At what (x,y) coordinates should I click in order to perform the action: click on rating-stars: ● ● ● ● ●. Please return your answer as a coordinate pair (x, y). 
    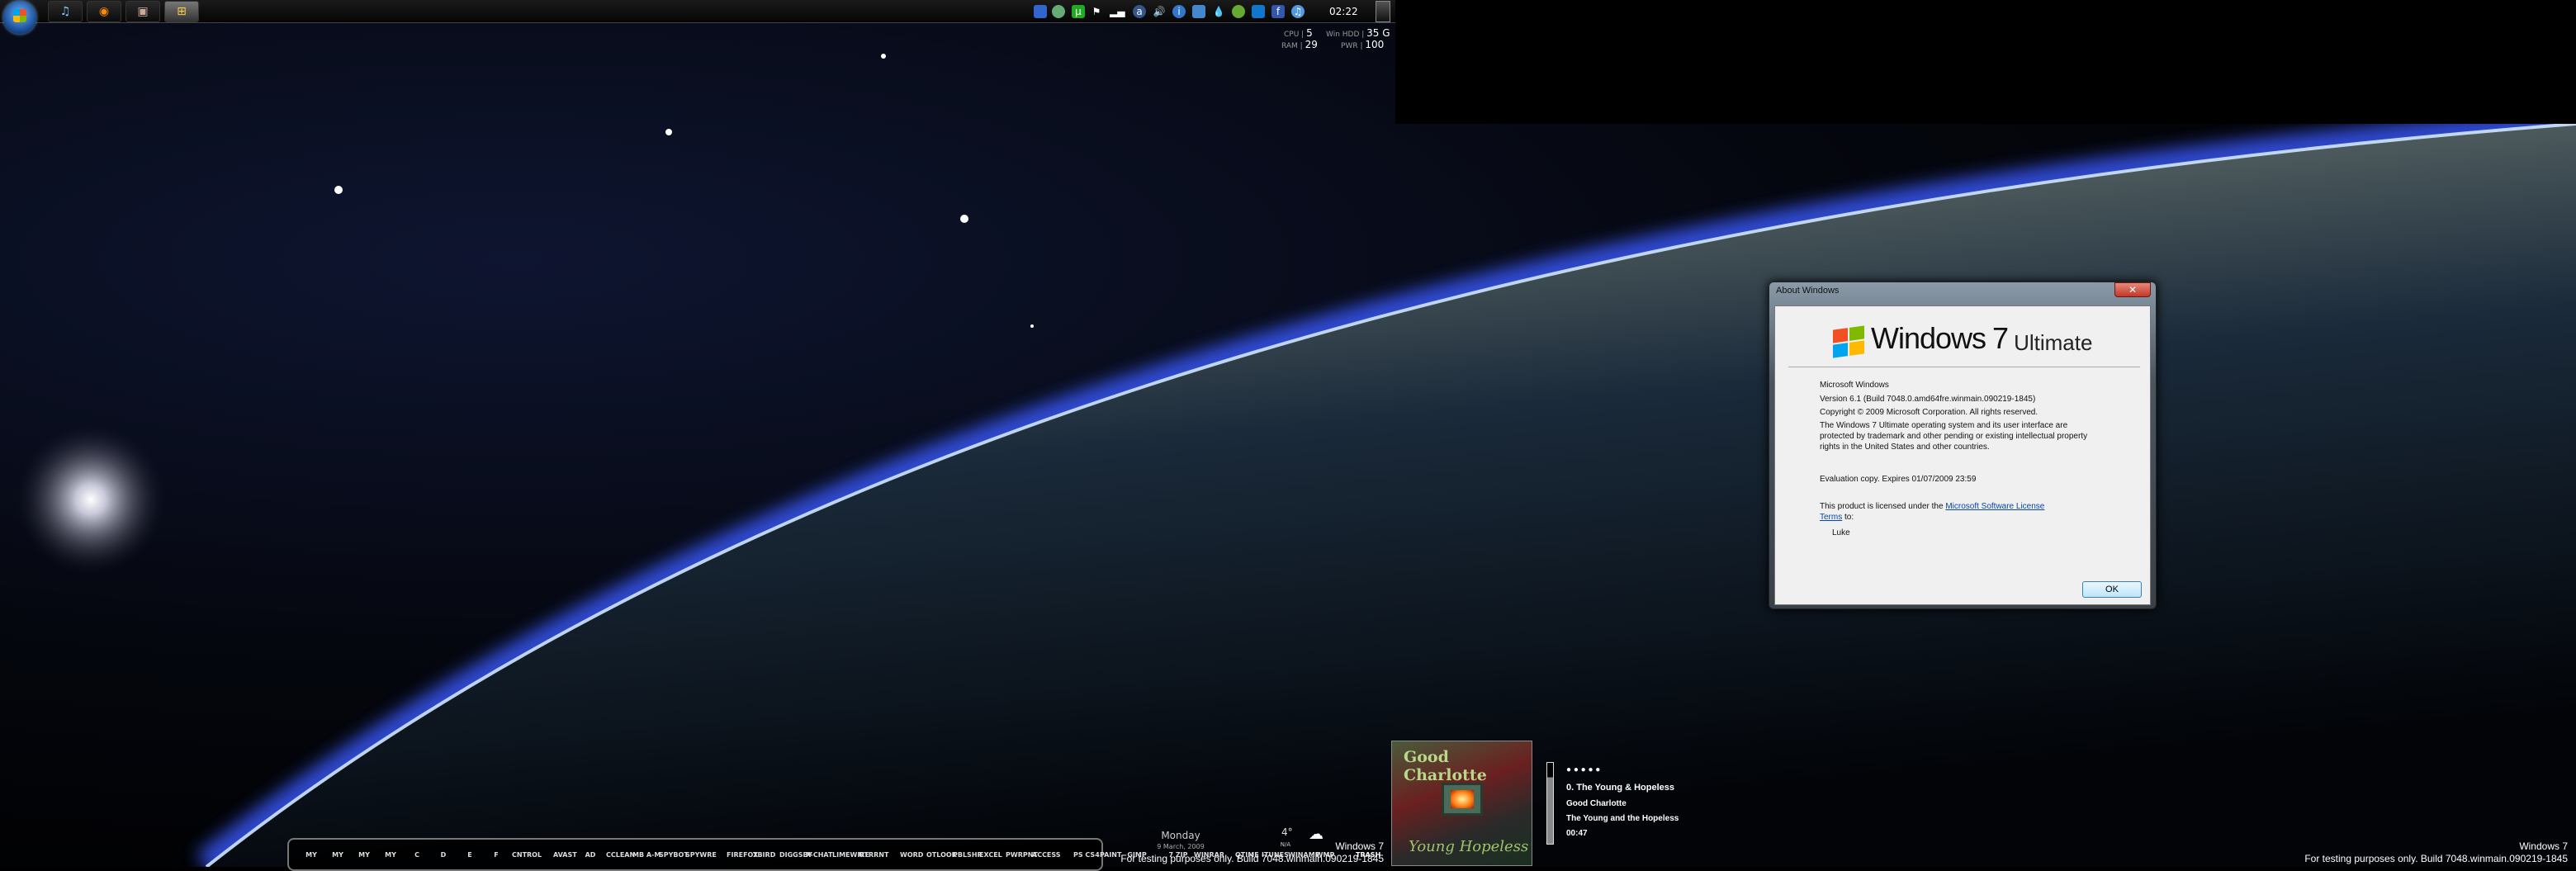
    Looking at the image, I should click on (1583, 769).